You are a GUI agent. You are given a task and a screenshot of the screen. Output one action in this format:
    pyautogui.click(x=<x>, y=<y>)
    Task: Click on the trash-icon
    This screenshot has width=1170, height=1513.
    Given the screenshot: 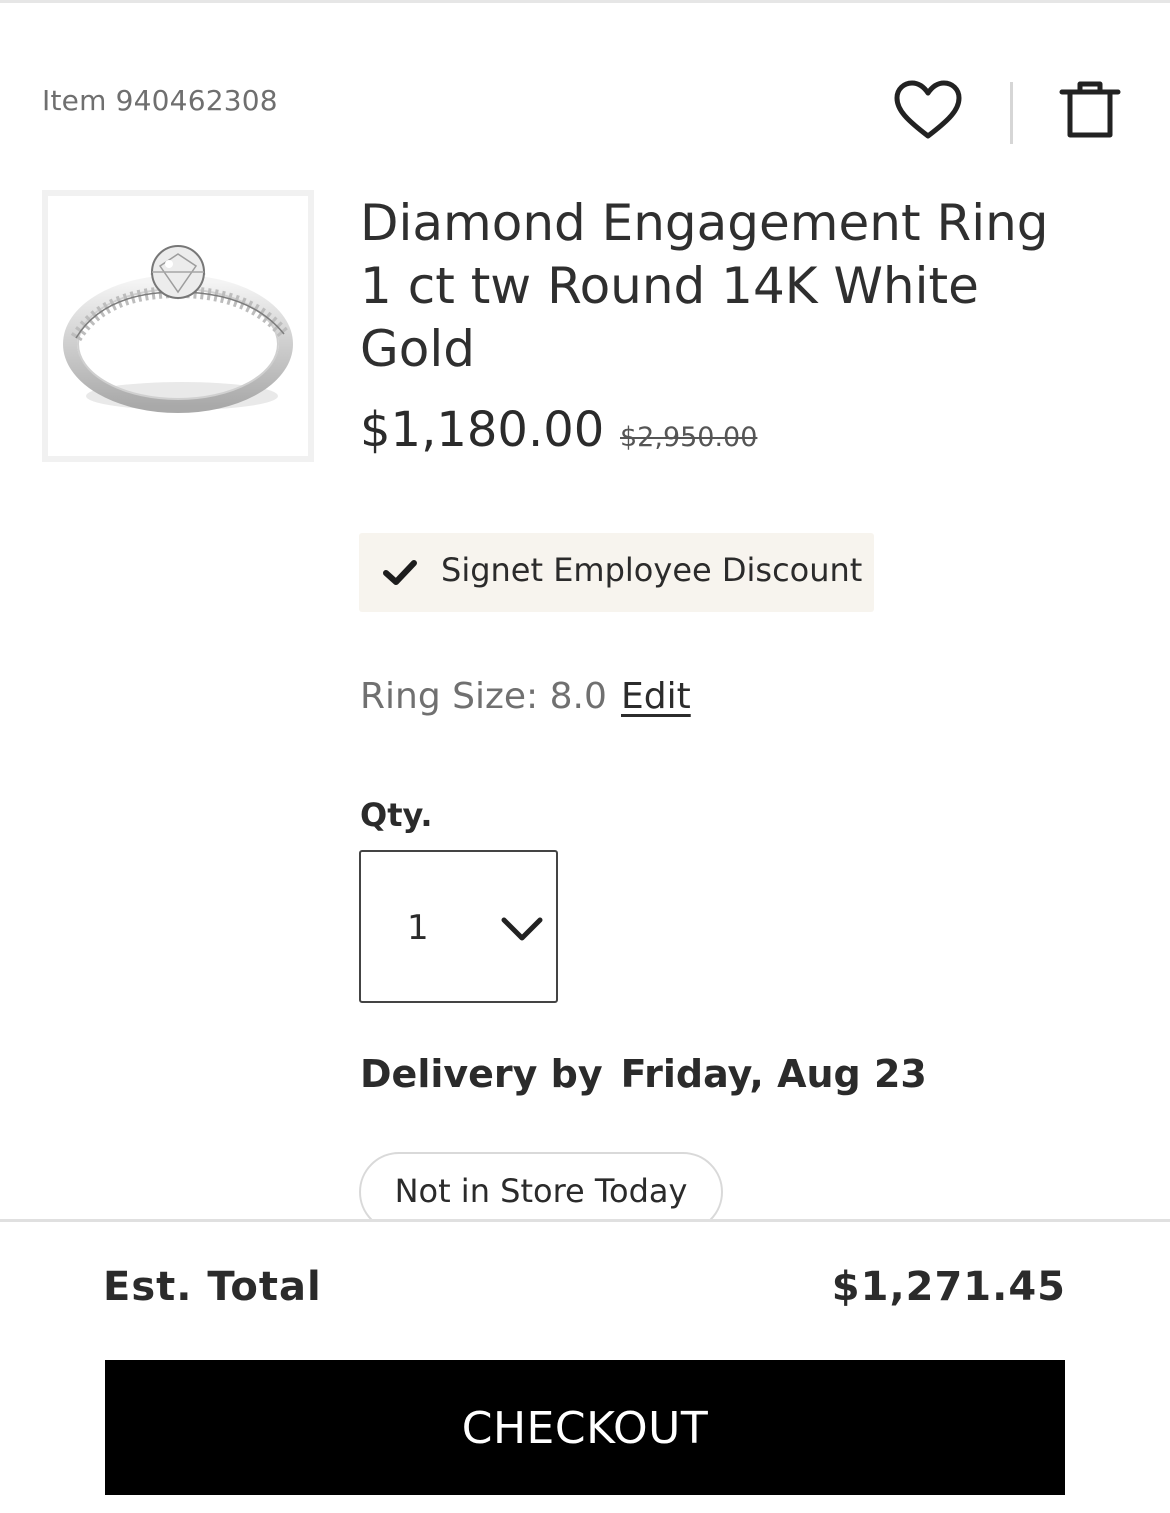 What is the action you would take?
    pyautogui.click(x=1090, y=111)
    